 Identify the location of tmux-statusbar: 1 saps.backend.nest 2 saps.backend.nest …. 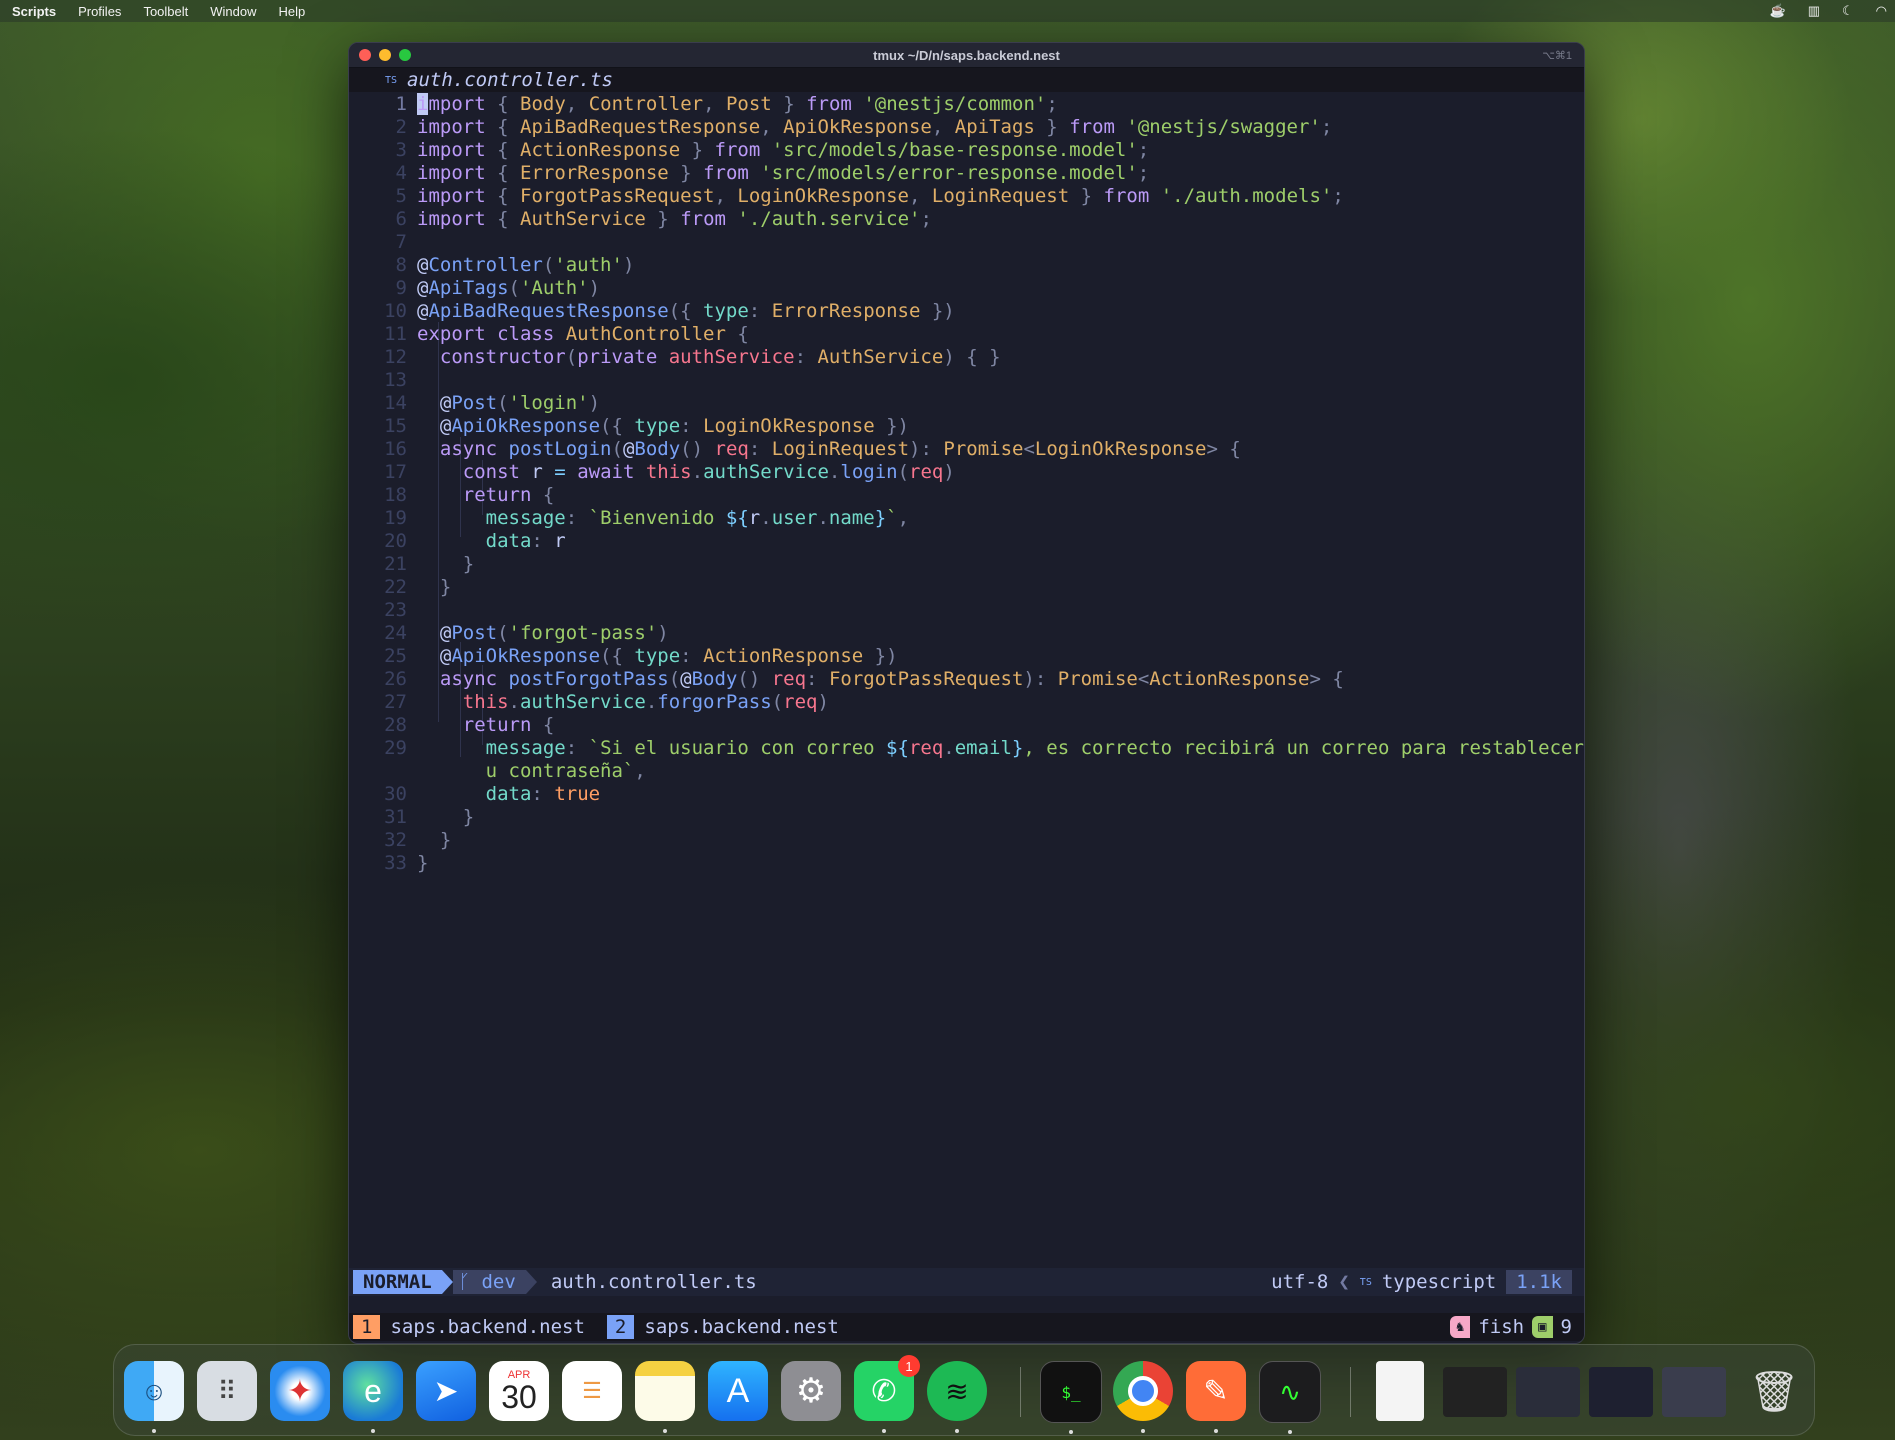
(966, 1327).